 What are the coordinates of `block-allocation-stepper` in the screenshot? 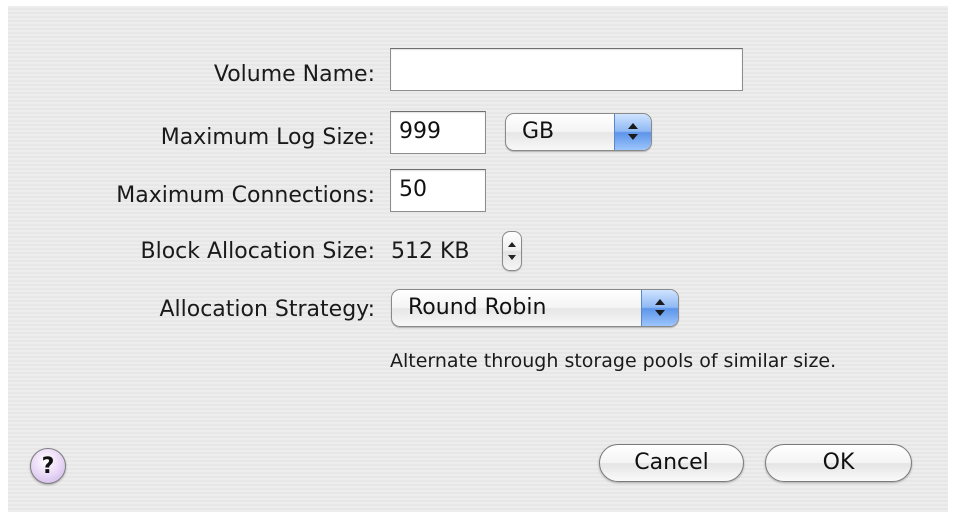 It's located at (512, 251).